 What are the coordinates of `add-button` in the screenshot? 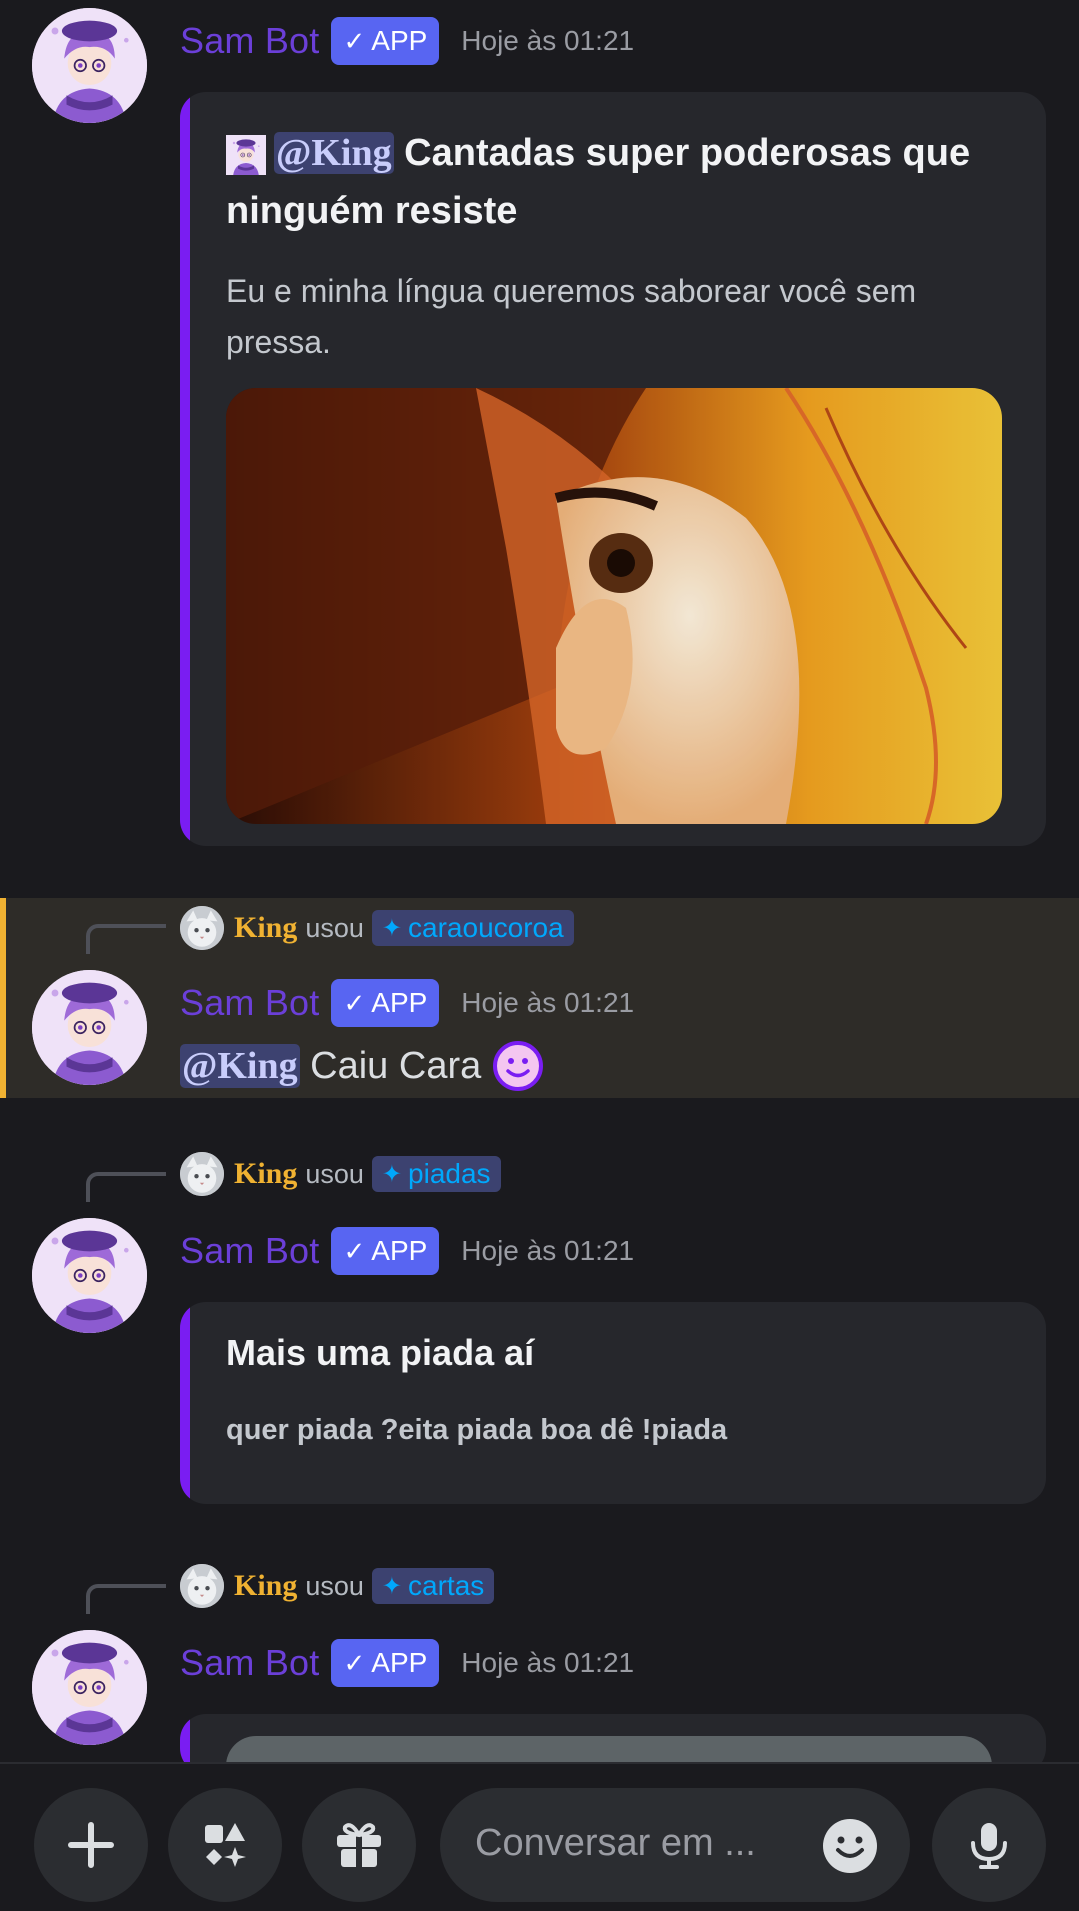 It's located at (91, 1845).